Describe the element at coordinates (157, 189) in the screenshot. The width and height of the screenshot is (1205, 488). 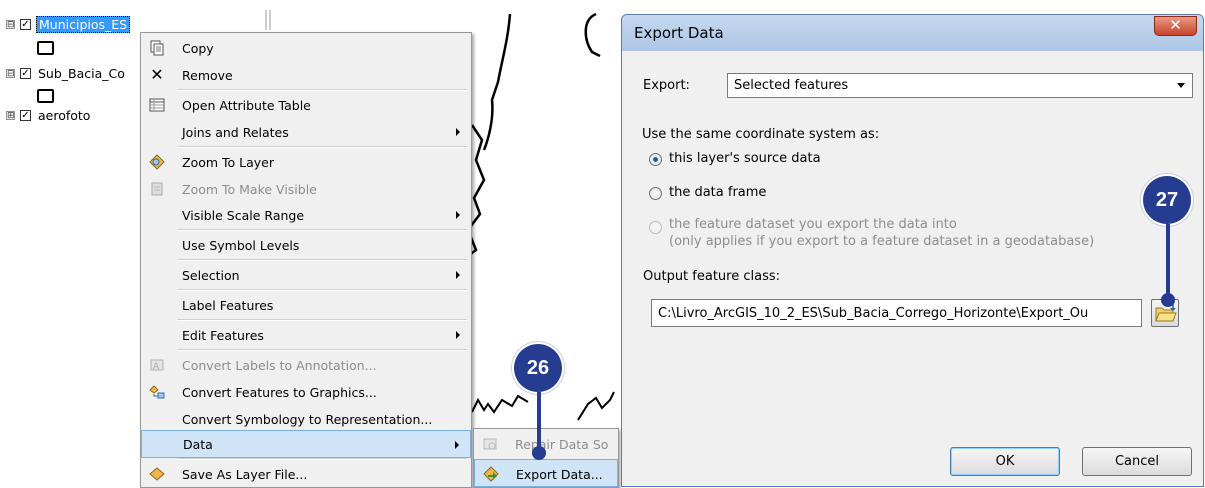
I see `zoom-to-make-visible-icon` at that location.